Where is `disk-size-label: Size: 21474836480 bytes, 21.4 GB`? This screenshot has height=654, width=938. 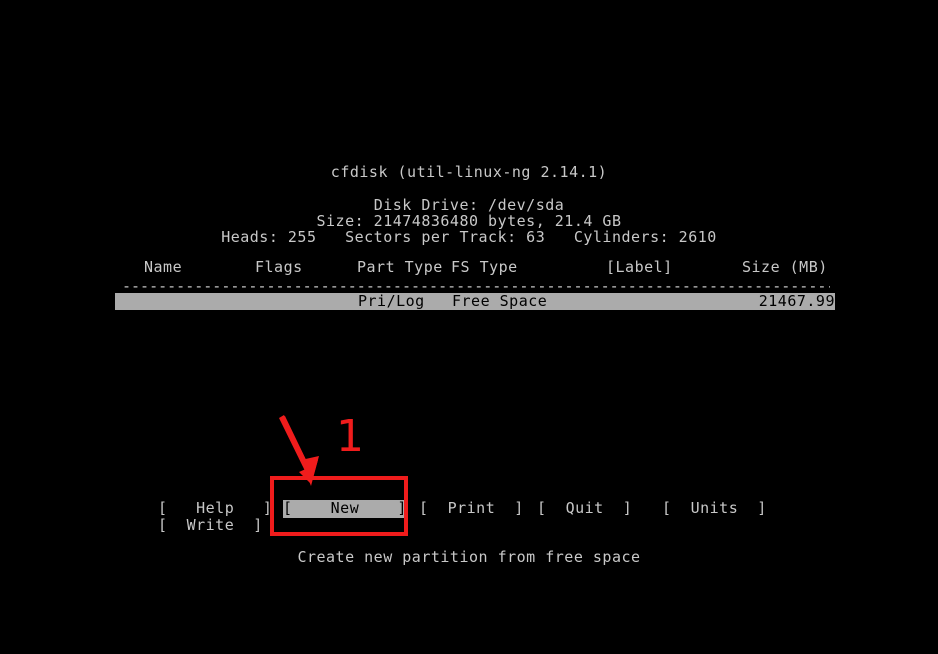
disk-size-label: Size: 21474836480 bytes, 21.4 GB is located at coordinates (469, 221).